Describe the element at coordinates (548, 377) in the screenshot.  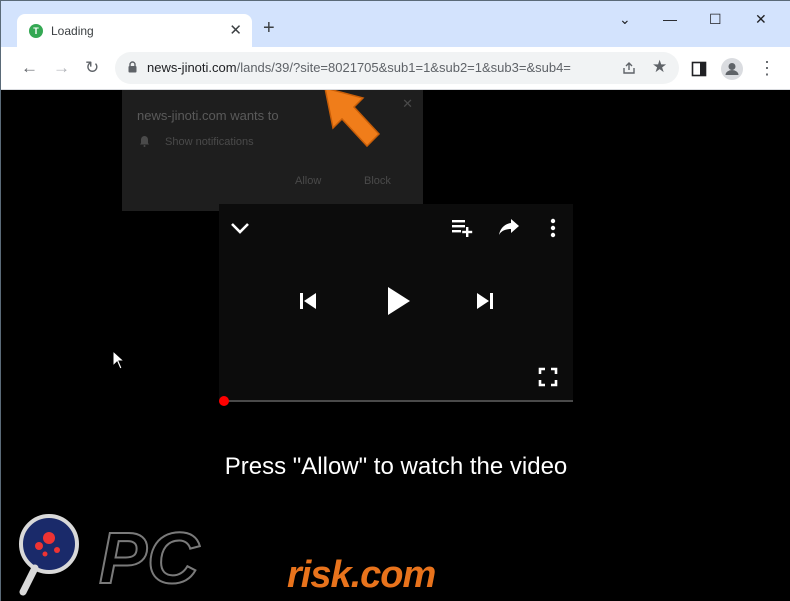
I see `fullscreen-icon` at that location.